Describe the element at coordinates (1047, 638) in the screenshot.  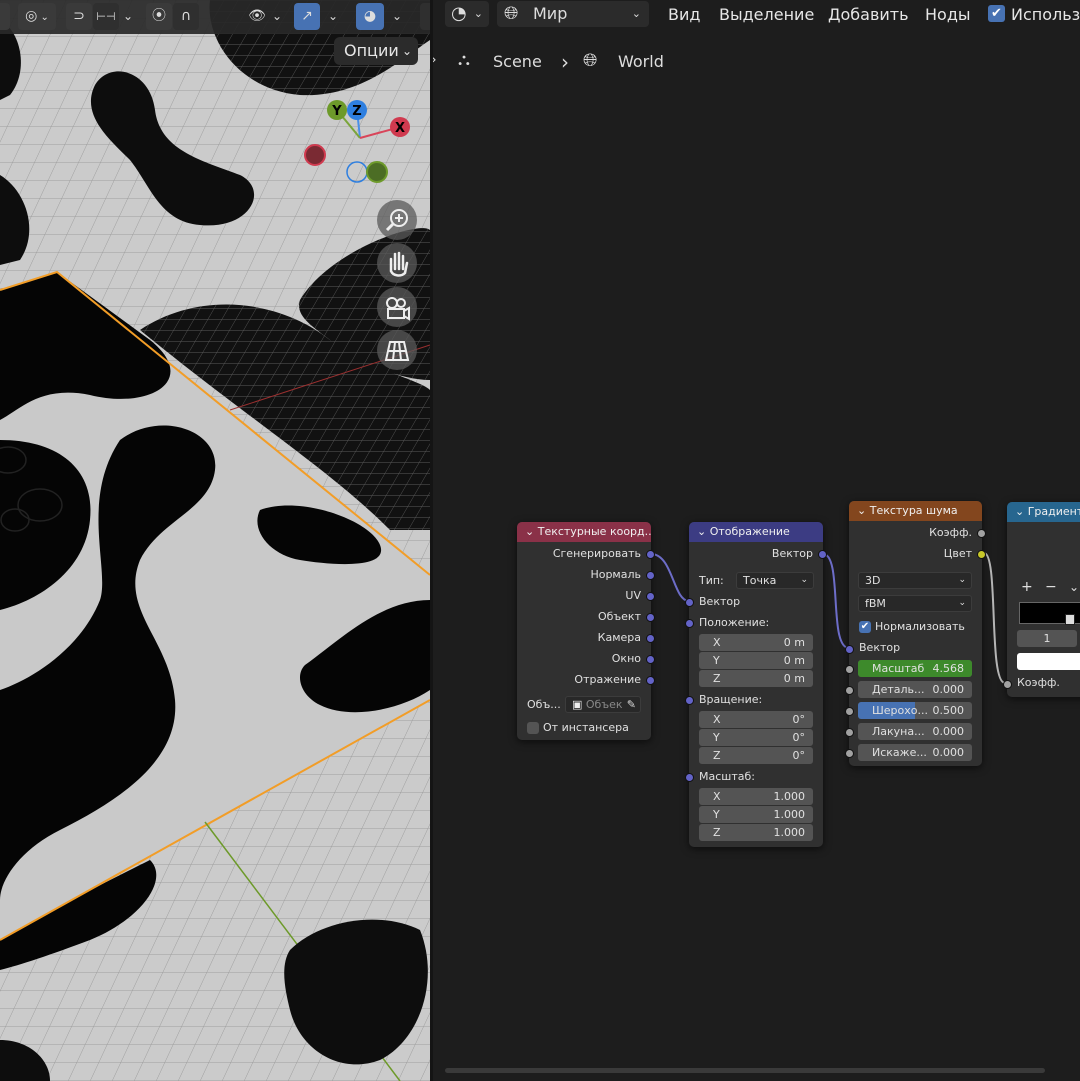
I see `stop-index-field: 1` at that location.